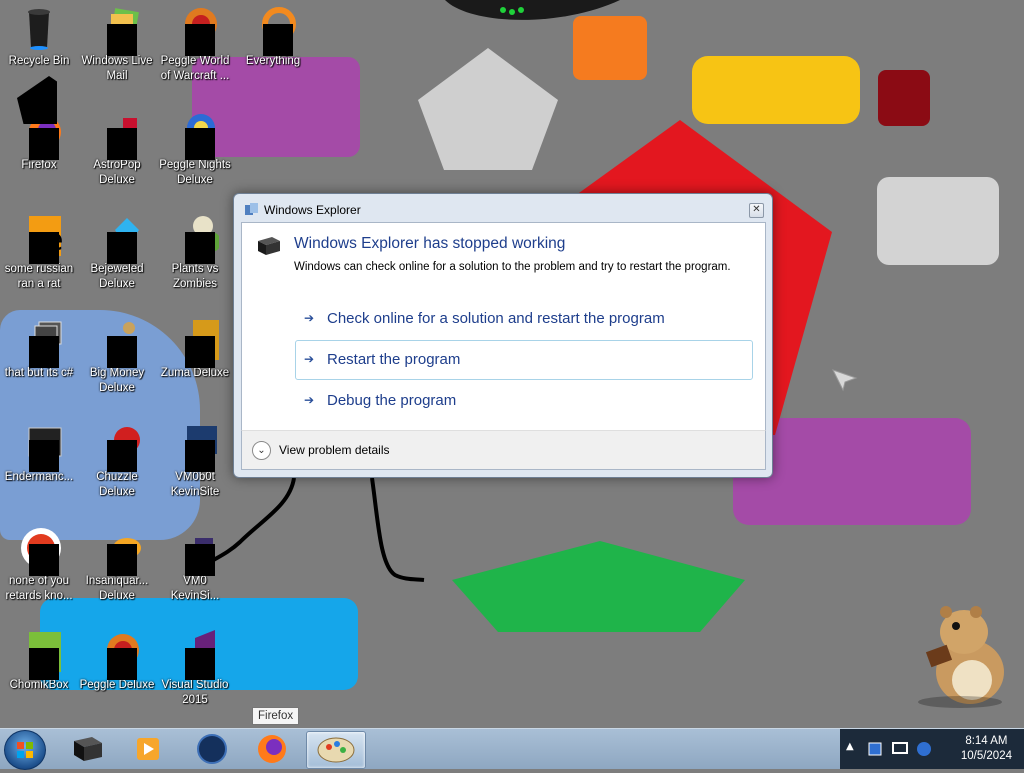 The width and height of the screenshot is (1024, 773). What do you see at coordinates (39, 61) in the screenshot?
I see `desktop-icon-label: Recycle Bin` at bounding box center [39, 61].